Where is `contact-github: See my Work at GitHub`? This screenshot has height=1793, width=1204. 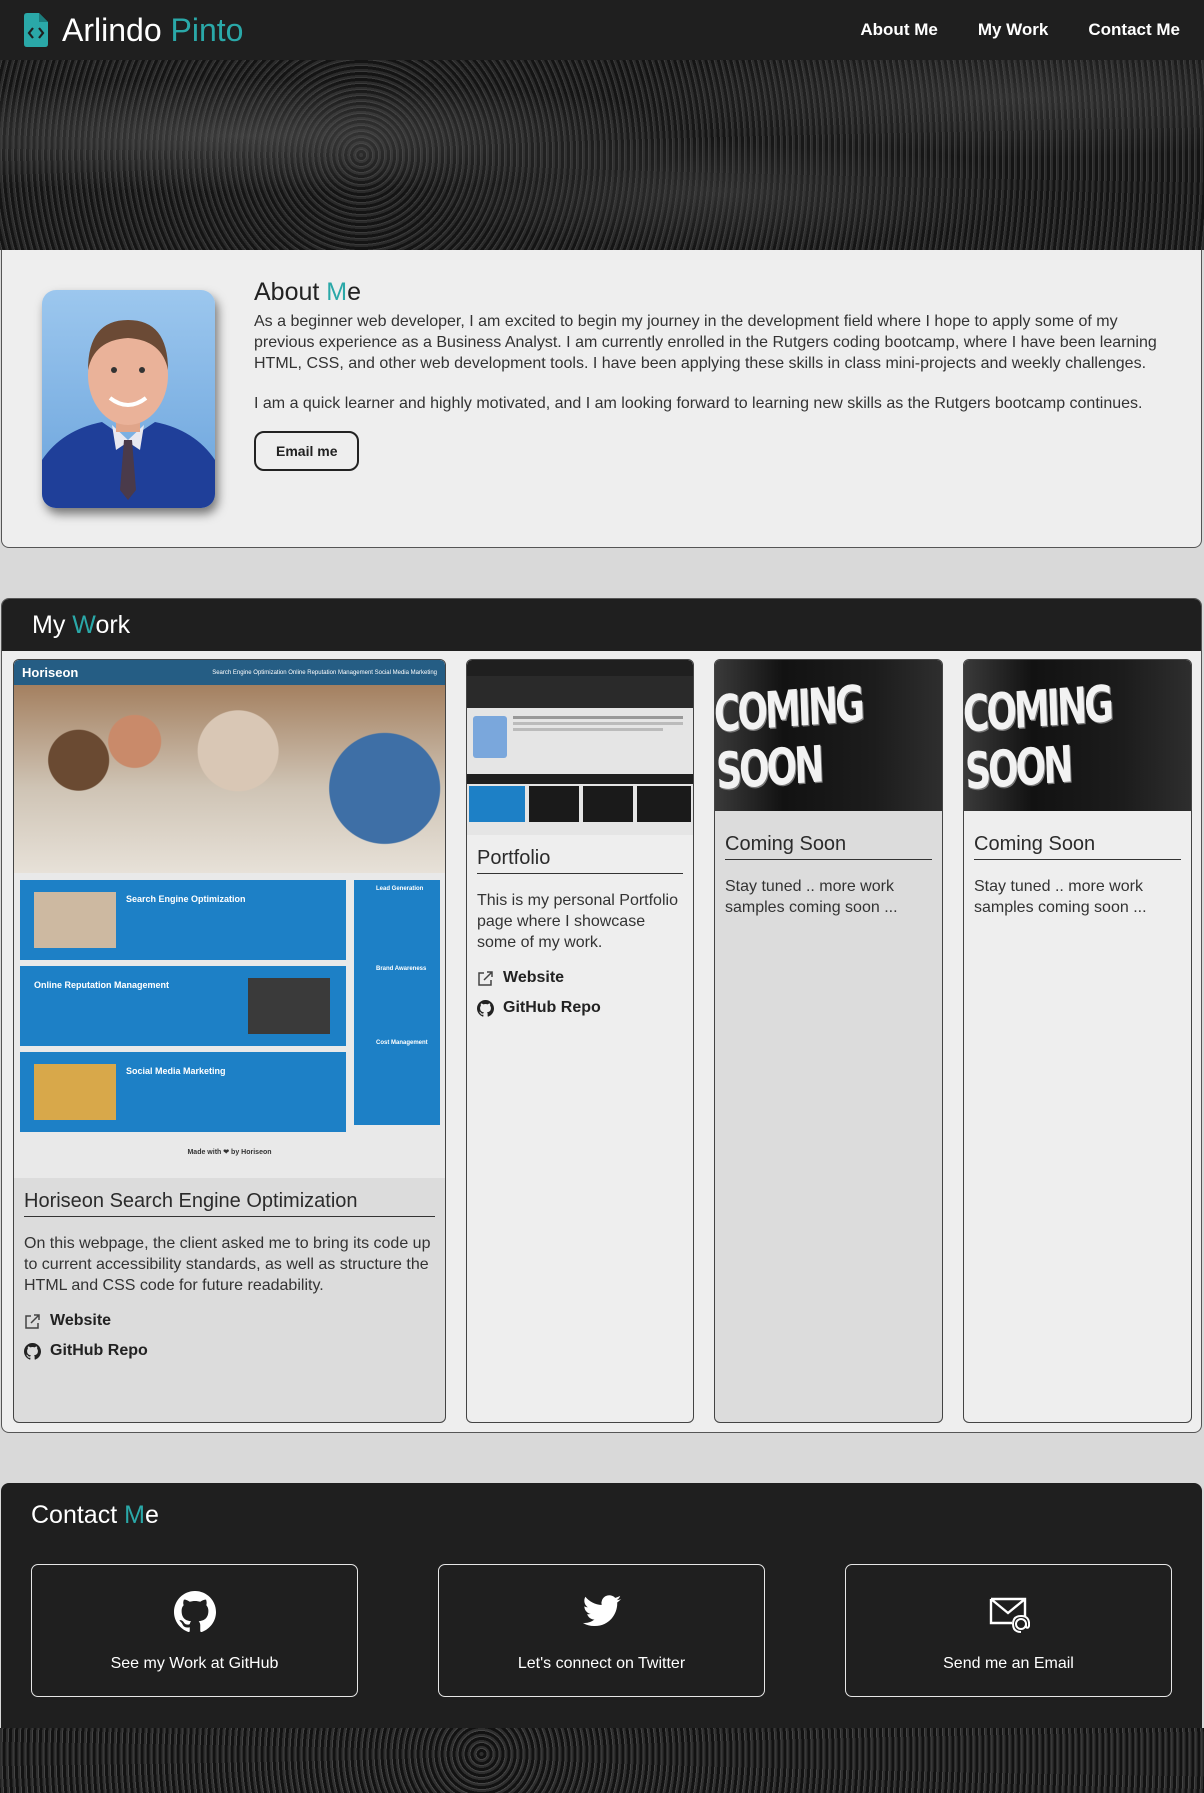
contact-github: See my Work at GitHub is located at coordinates (194, 1630).